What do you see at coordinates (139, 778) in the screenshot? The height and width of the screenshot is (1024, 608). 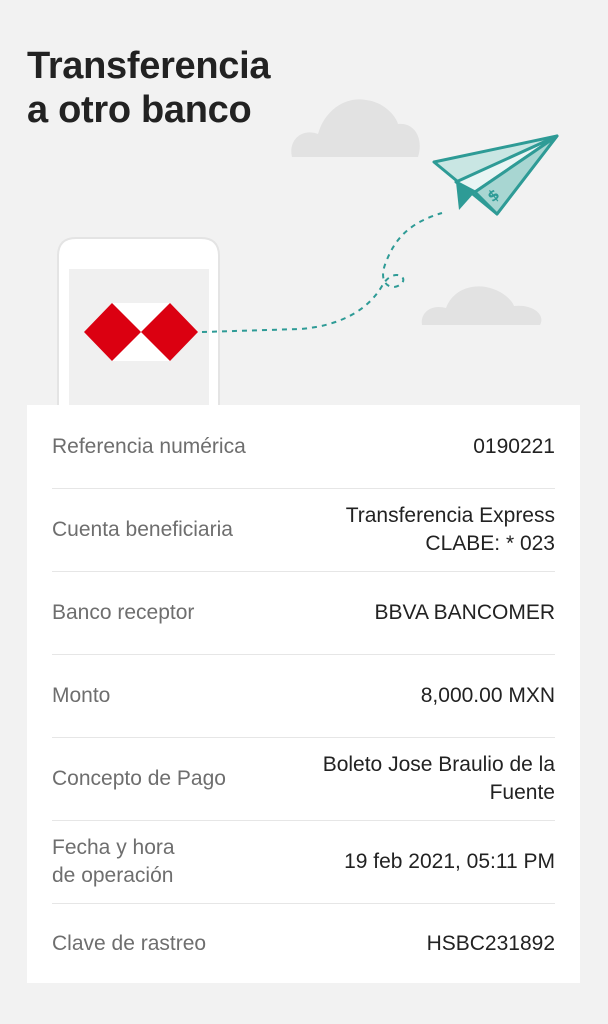 I see `payment-concept-label: Concepto de Pago` at bounding box center [139, 778].